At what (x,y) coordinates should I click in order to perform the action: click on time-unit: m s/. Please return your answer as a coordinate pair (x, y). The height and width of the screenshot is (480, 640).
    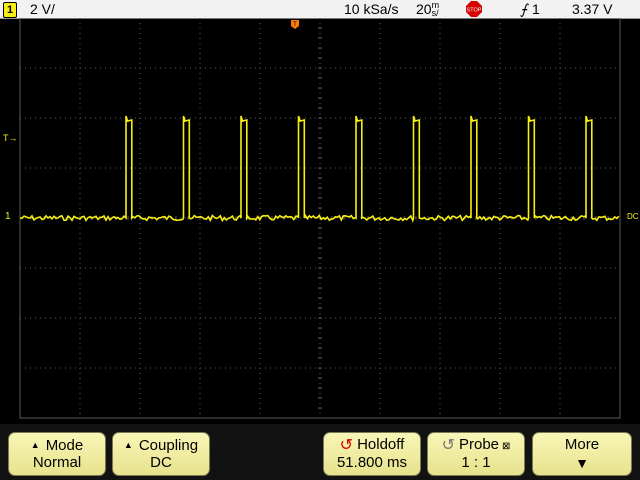
    Looking at the image, I should click on (435, 9).